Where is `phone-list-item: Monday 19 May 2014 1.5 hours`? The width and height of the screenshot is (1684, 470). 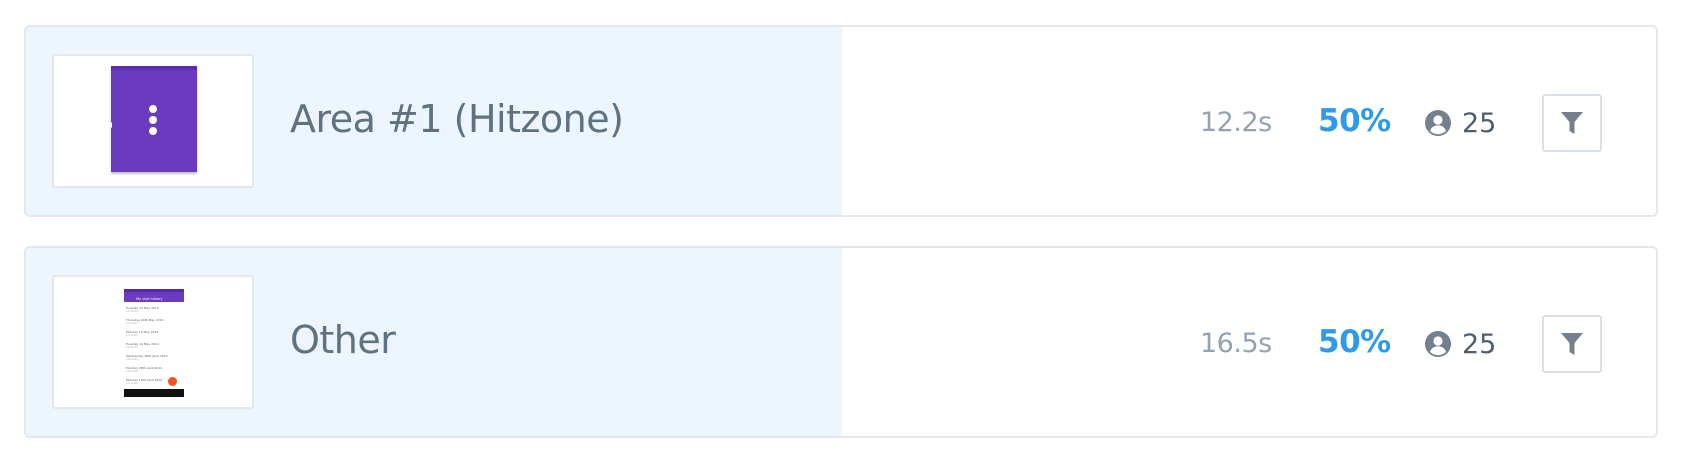 phone-list-item: Monday 19 May 2014 1.5 hours is located at coordinates (152, 333).